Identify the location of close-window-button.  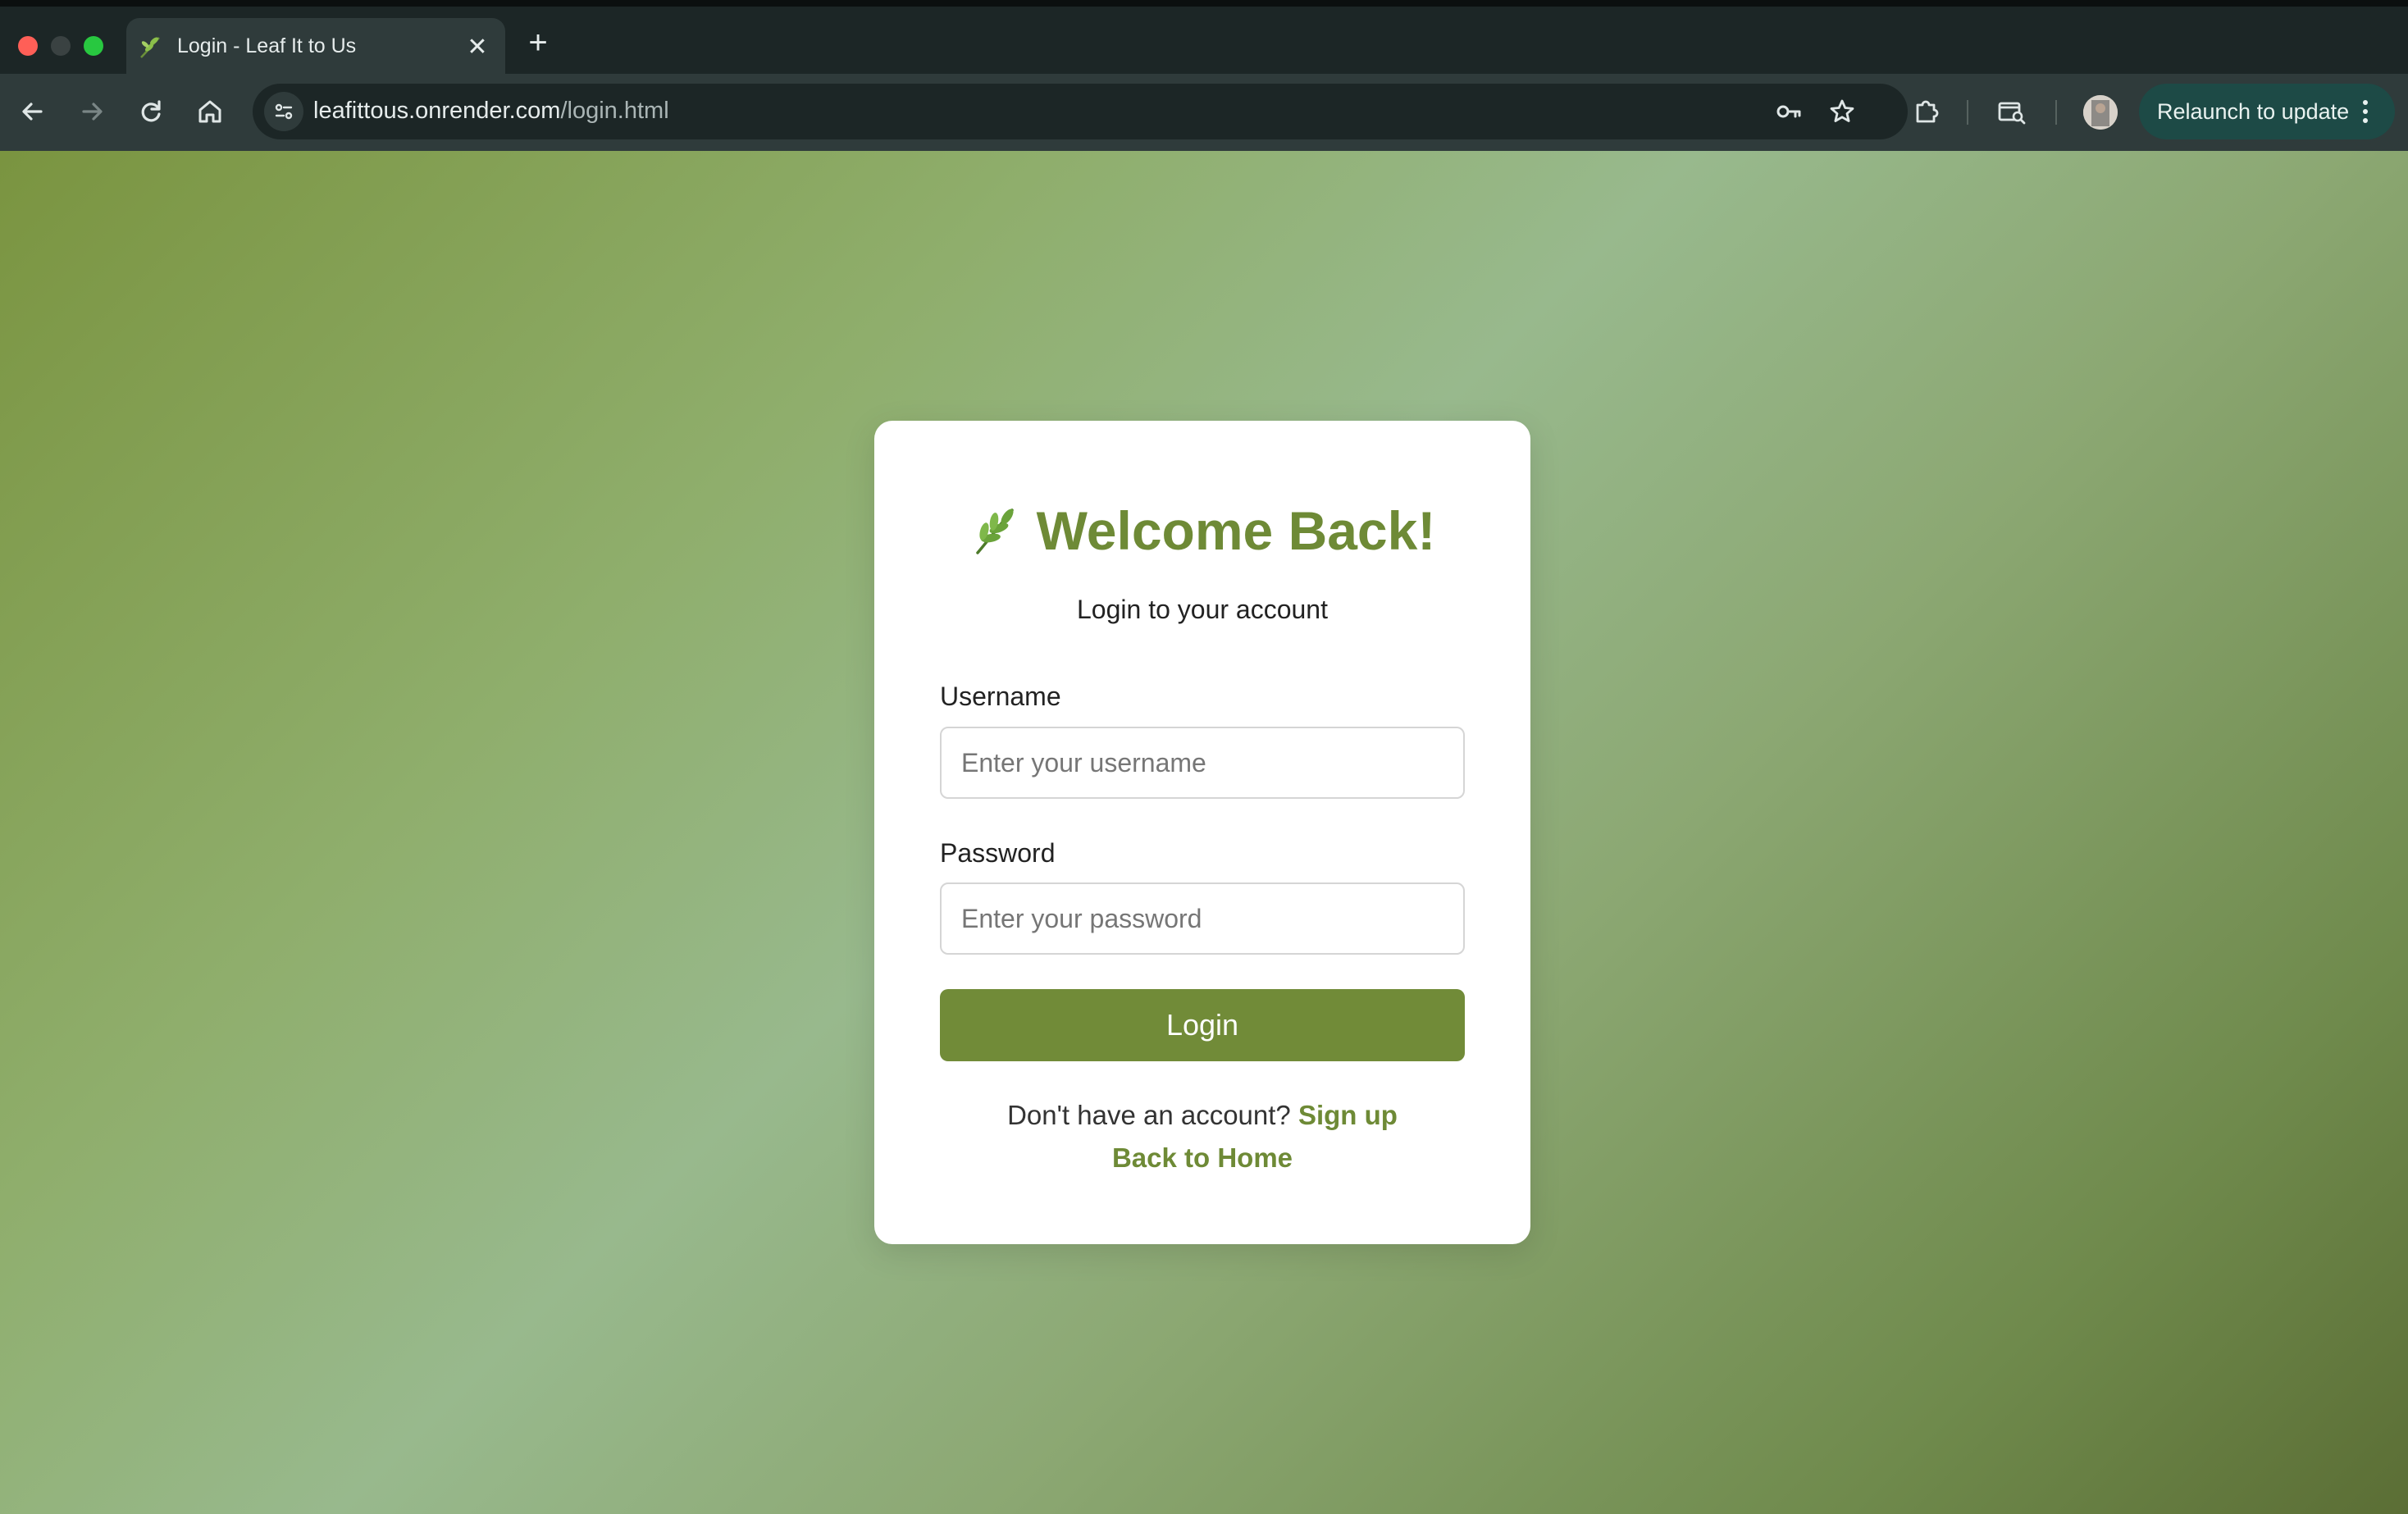
(28, 46).